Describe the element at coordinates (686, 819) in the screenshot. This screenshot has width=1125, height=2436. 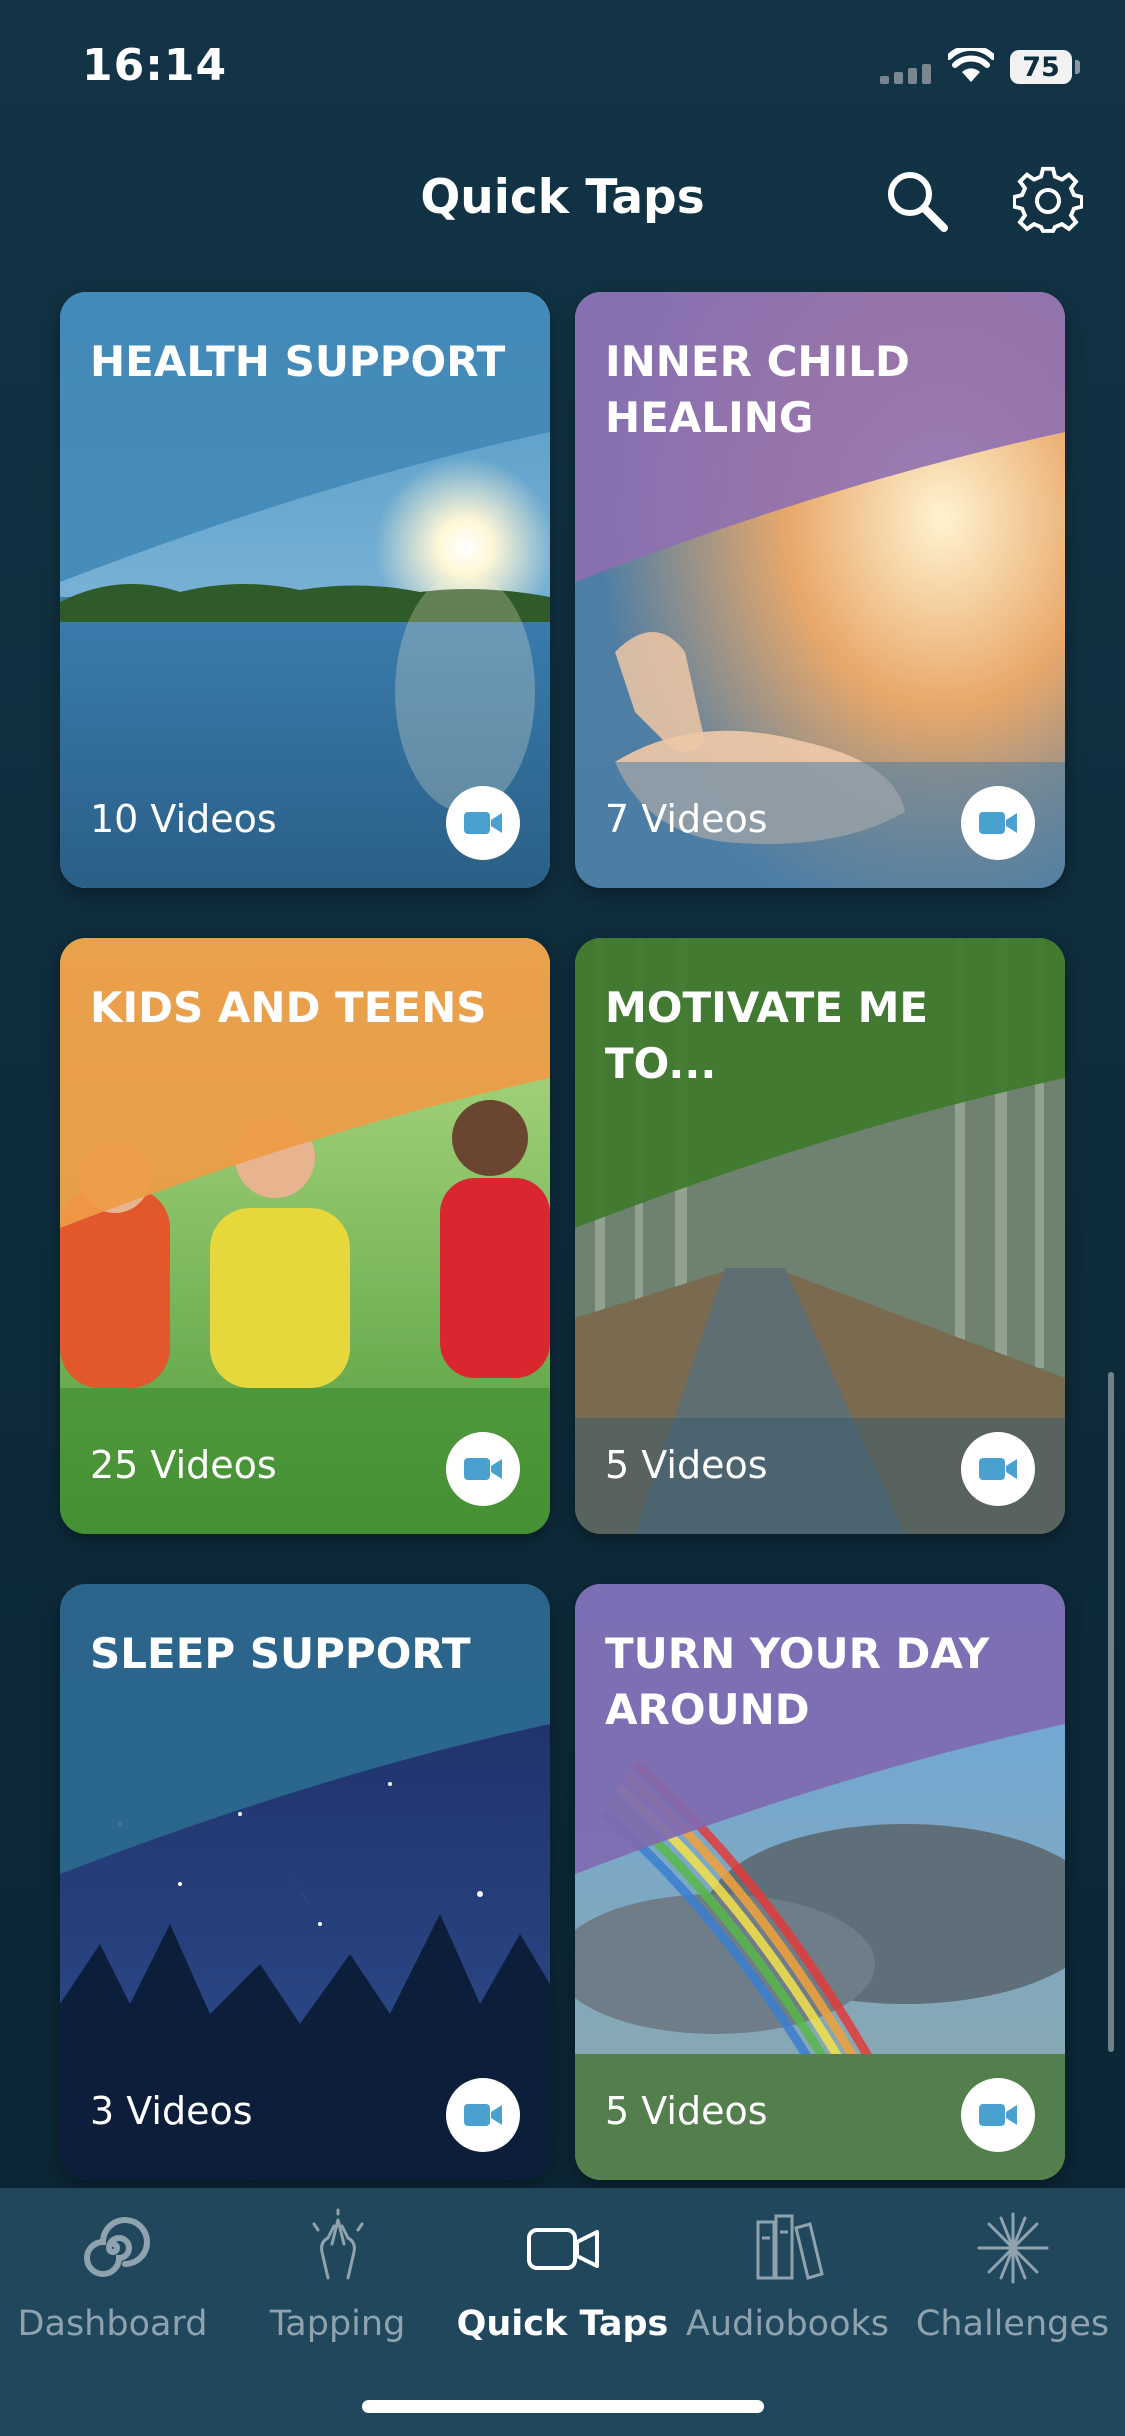
I see `video-count: 7 Videos` at that location.